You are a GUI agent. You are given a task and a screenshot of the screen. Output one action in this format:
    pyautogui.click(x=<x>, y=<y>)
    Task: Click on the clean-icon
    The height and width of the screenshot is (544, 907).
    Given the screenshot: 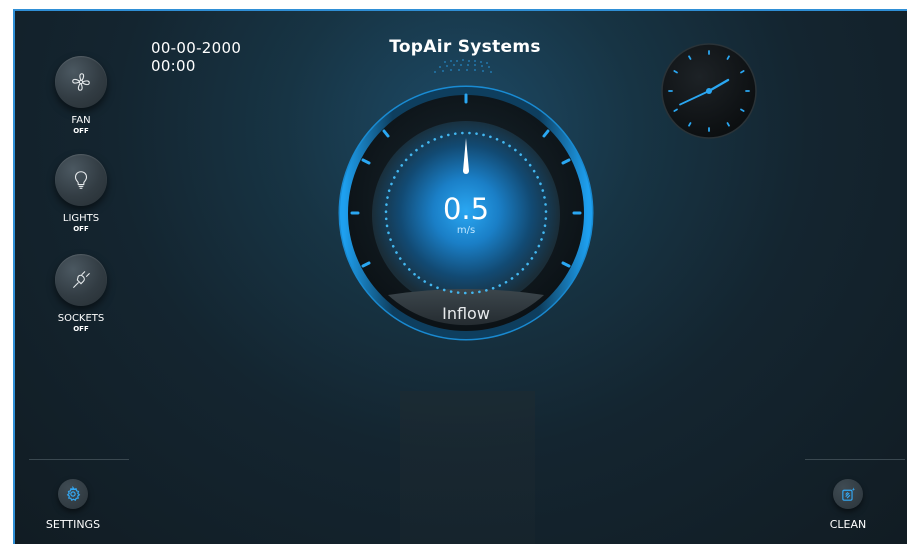 What is the action you would take?
    pyautogui.click(x=848, y=493)
    